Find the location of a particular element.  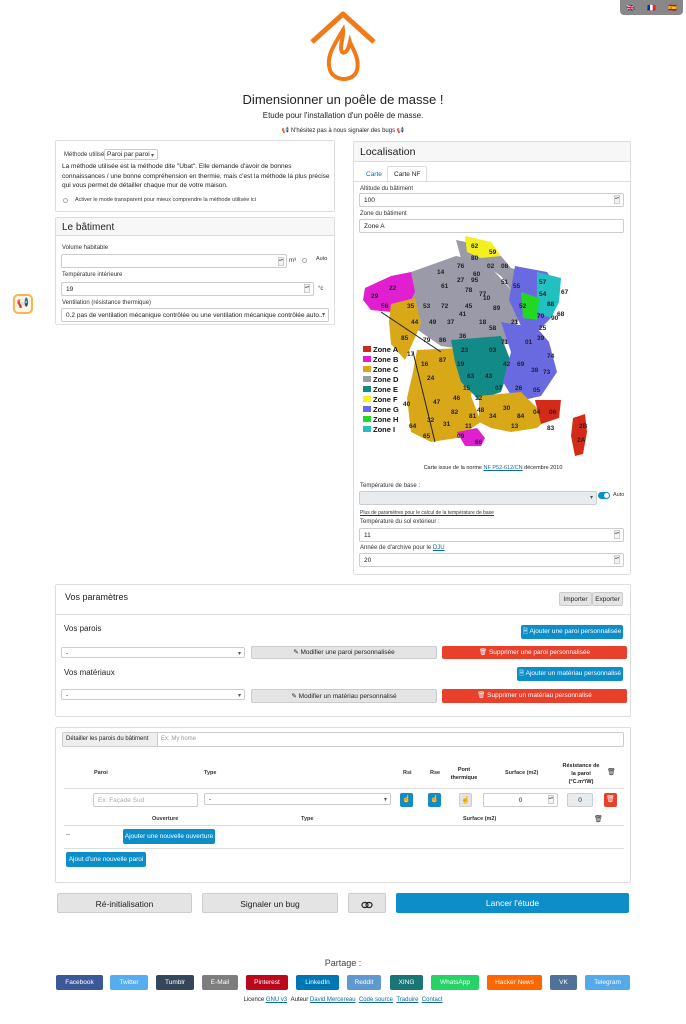

export-button: Exporter is located at coordinates (607, 599).